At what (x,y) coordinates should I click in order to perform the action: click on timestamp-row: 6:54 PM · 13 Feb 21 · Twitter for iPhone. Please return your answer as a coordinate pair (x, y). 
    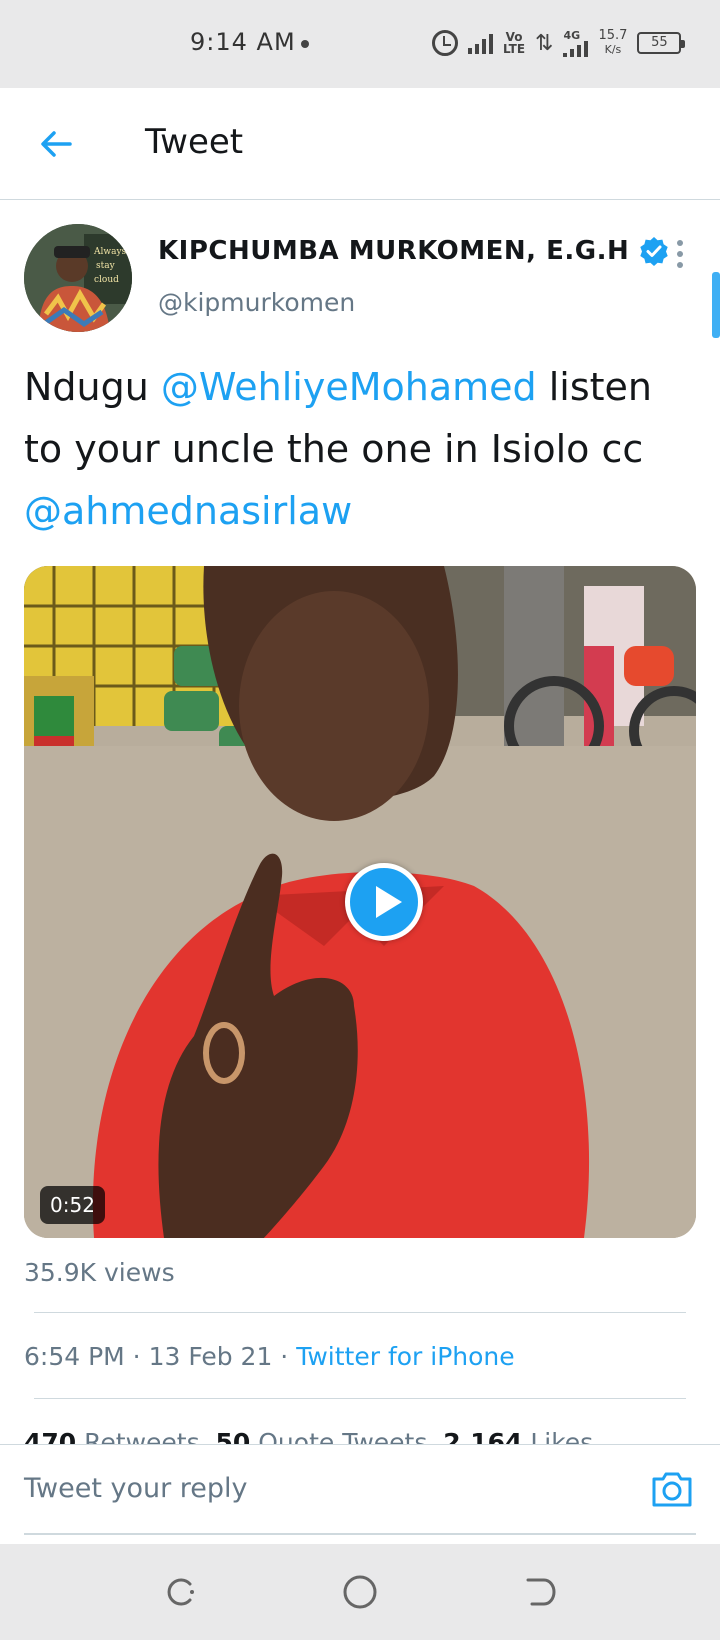
    Looking at the image, I should click on (269, 1356).